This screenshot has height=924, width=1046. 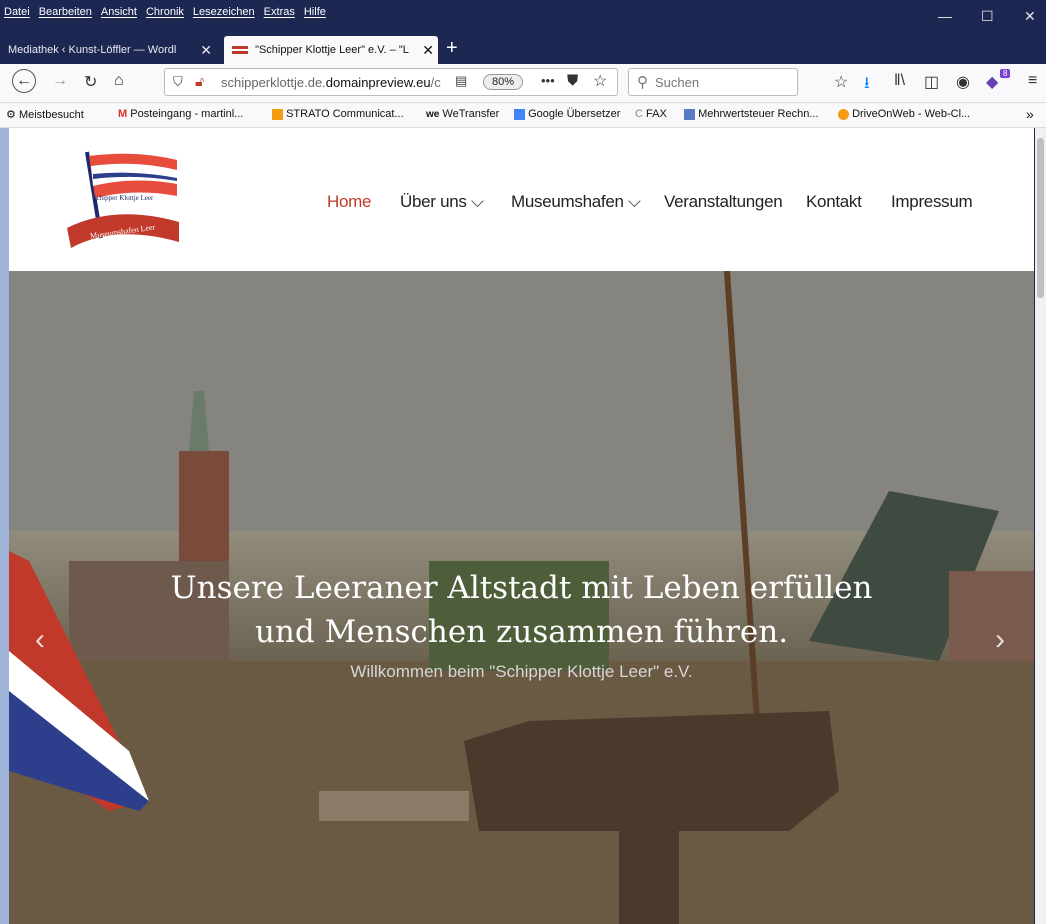 What do you see at coordinates (1040, 218) in the screenshot?
I see `scrollbar-thumb` at bounding box center [1040, 218].